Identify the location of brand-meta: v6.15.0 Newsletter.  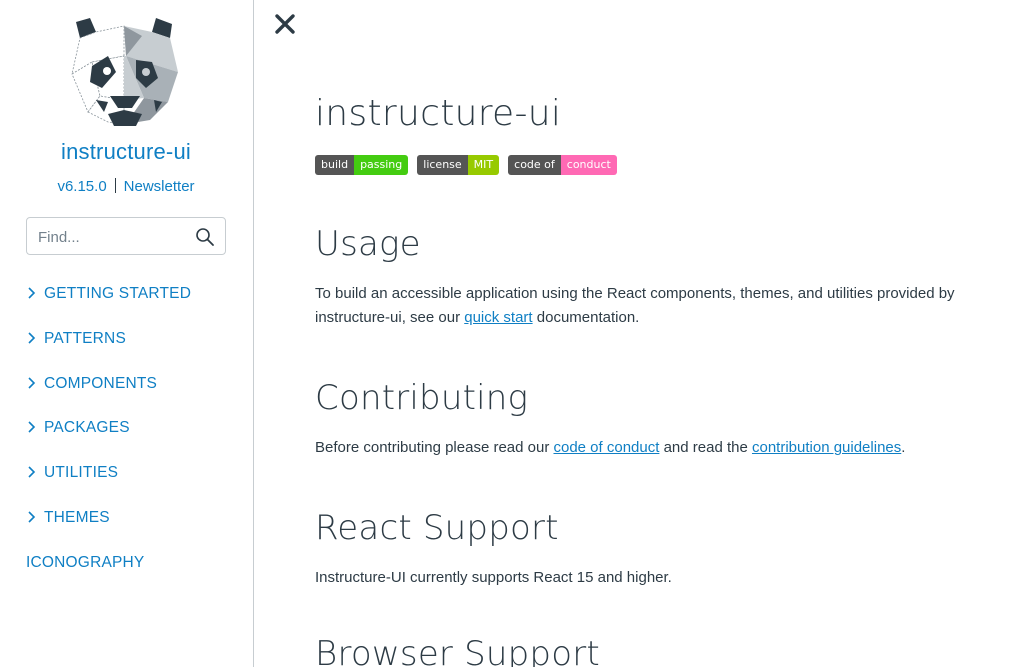
(126, 186).